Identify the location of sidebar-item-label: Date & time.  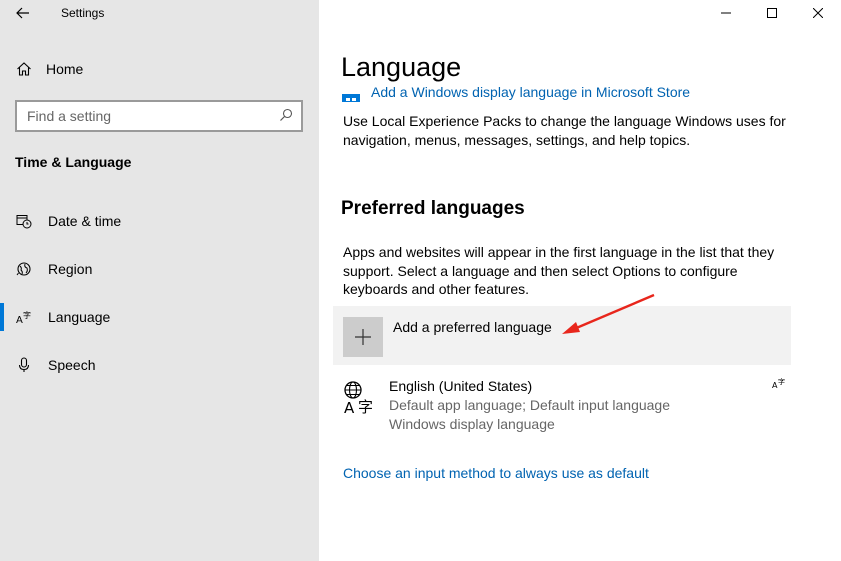
(85, 221).